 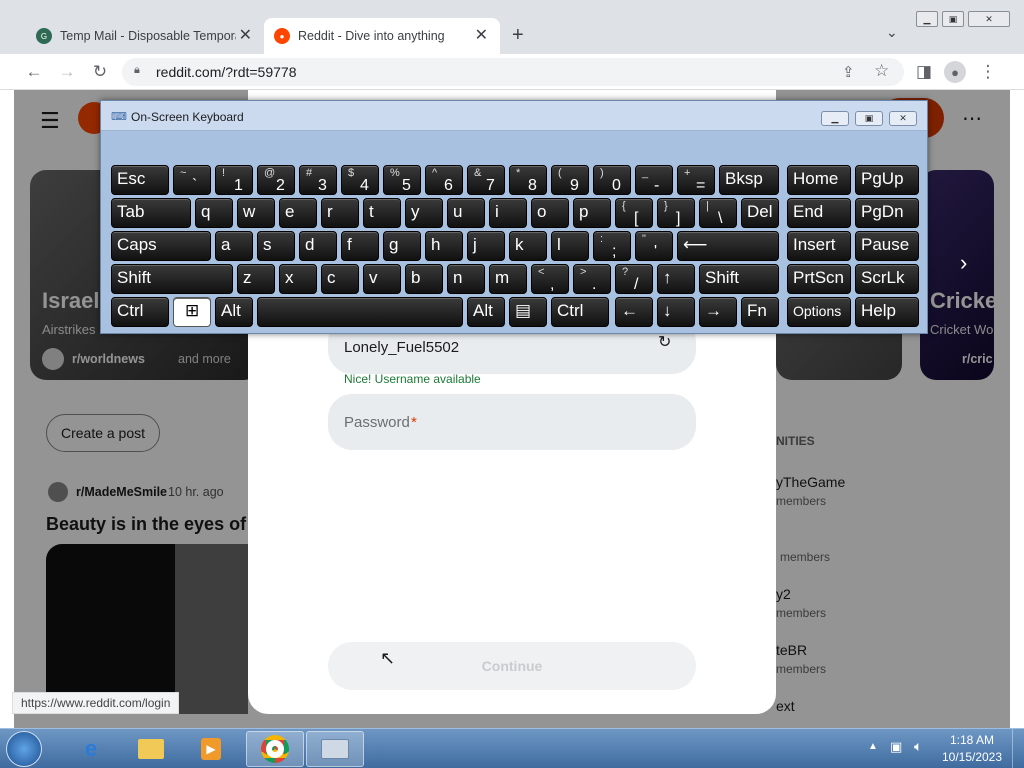 I want to click on start-button, so click(x=24, y=749).